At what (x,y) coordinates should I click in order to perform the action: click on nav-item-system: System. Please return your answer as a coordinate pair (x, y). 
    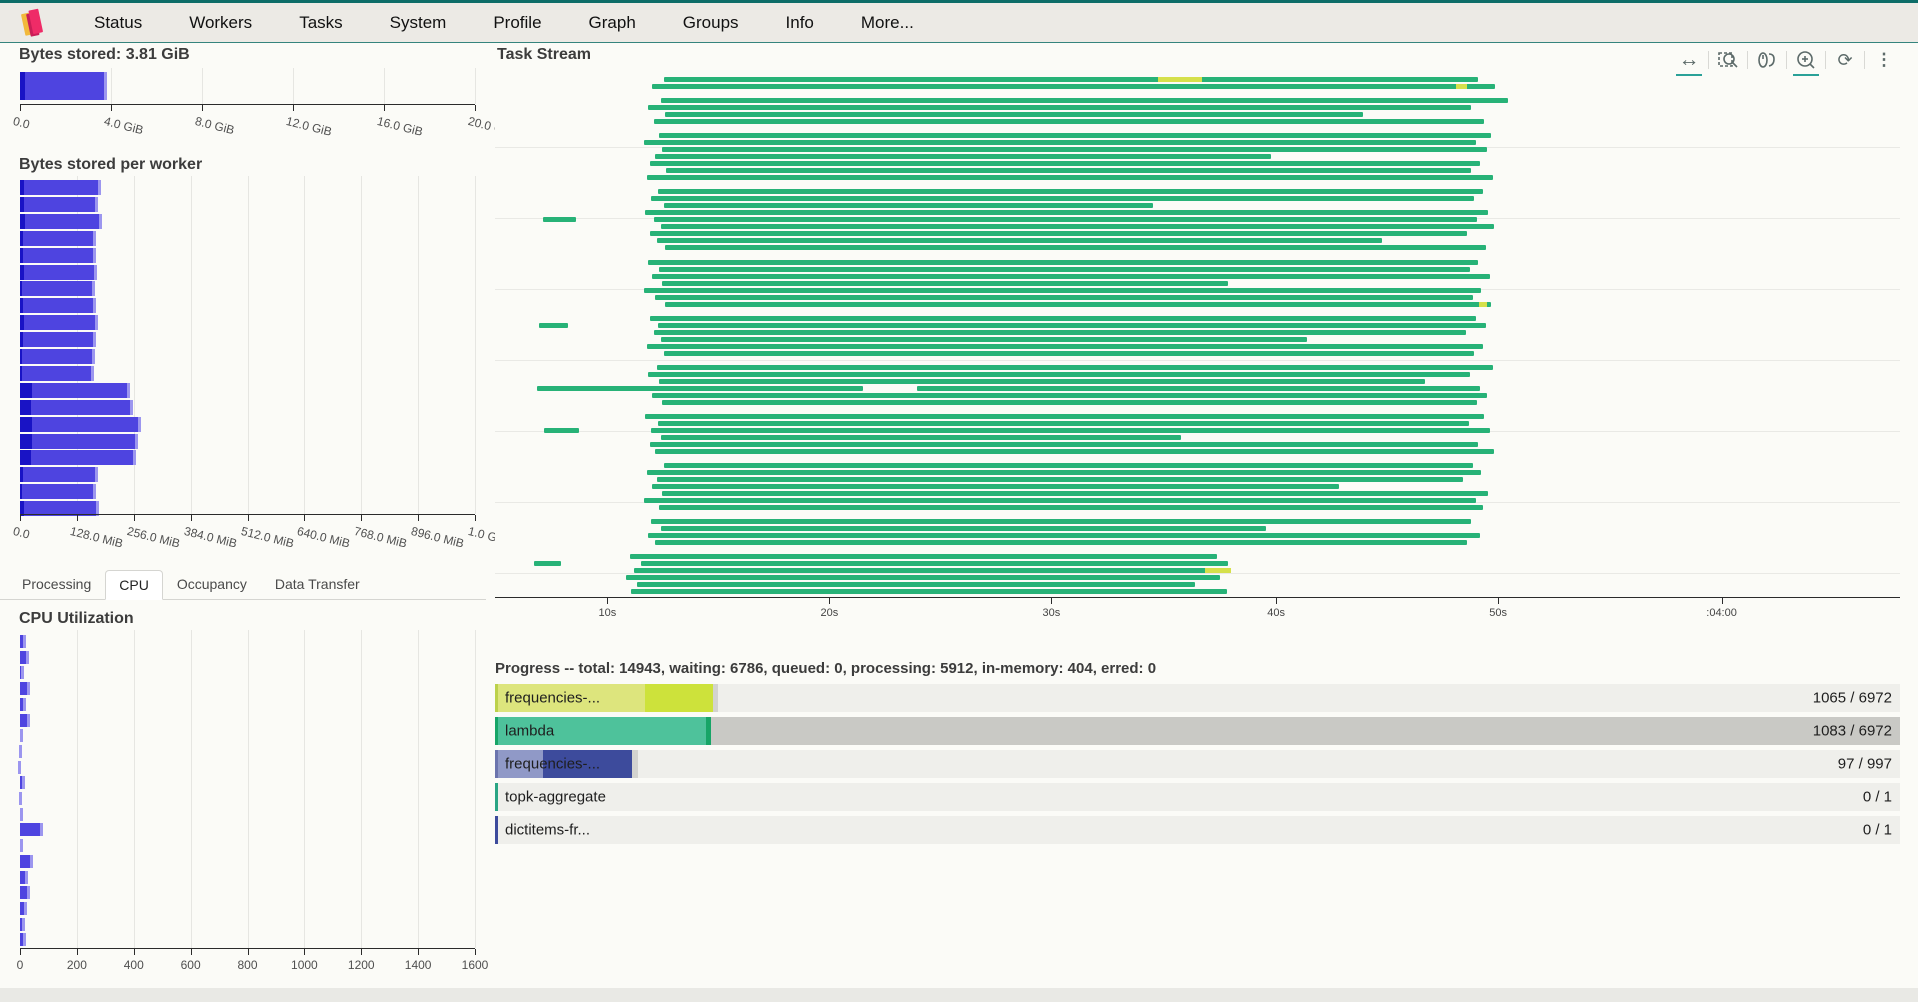
    Looking at the image, I should click on (418, 23).